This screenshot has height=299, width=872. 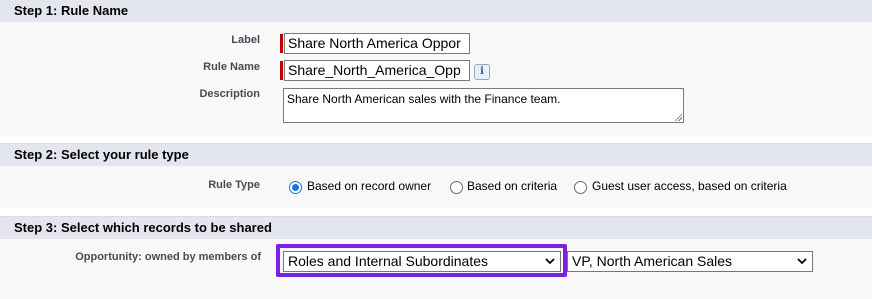 I want to click on rule-name-input: Share_North_America_Opp, so click(x=377, y=70).